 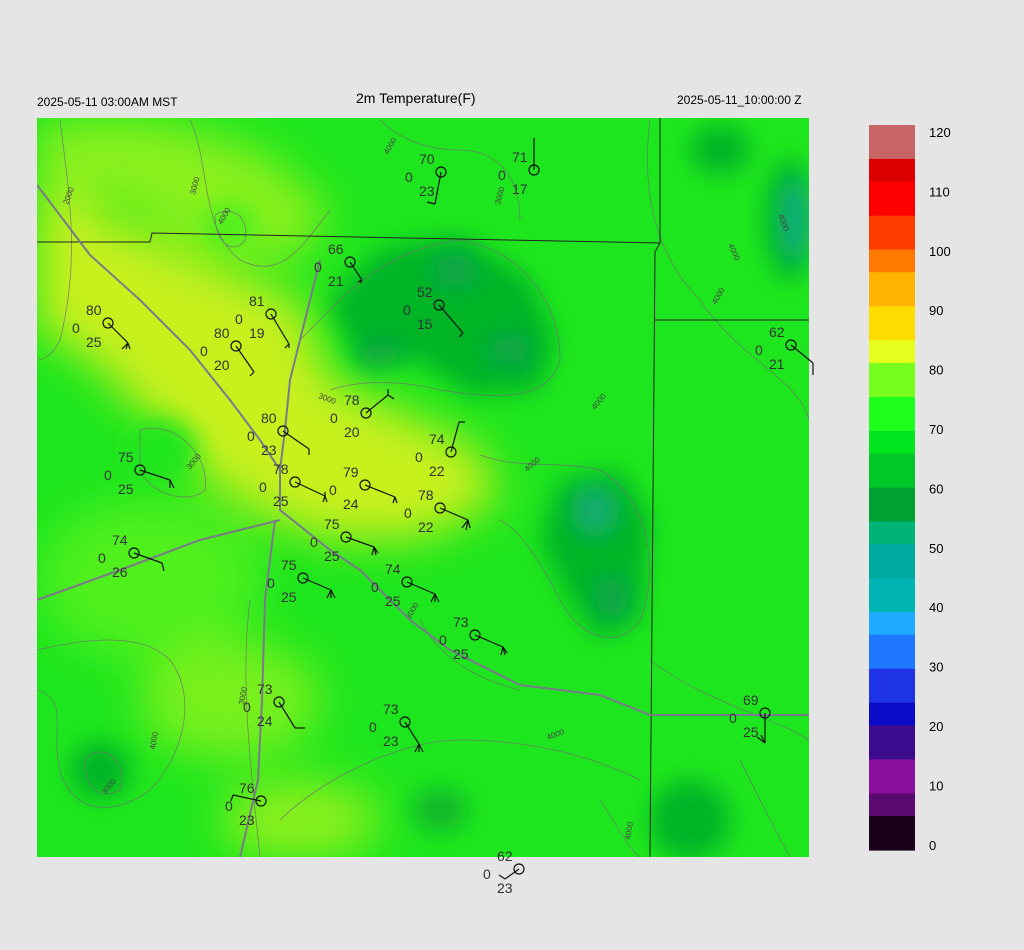 I want to click on colorbar-tick-label: 60, so click(x=936, y=488).